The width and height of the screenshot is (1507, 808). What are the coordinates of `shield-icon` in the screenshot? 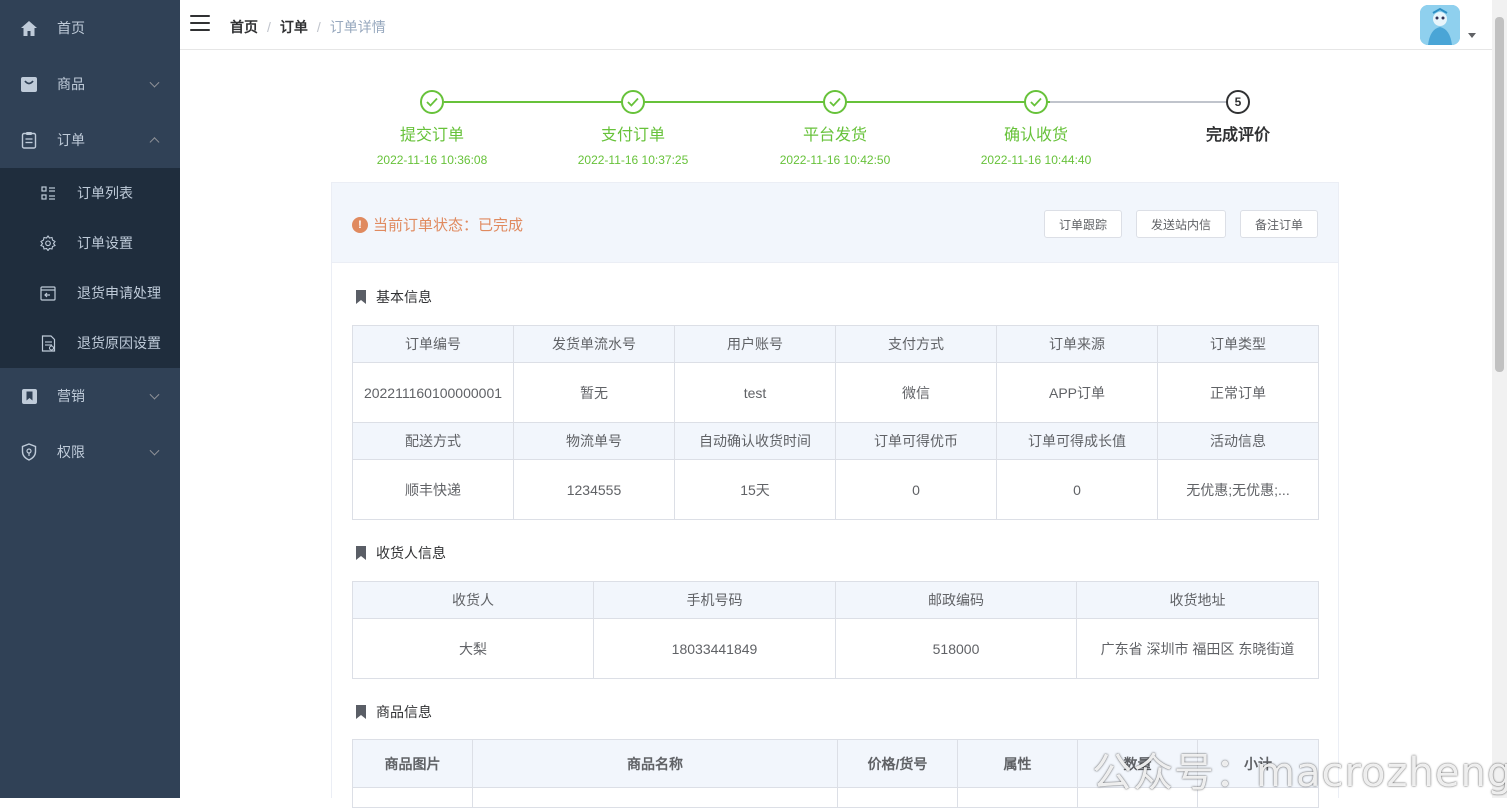 It's located at (29, 452).